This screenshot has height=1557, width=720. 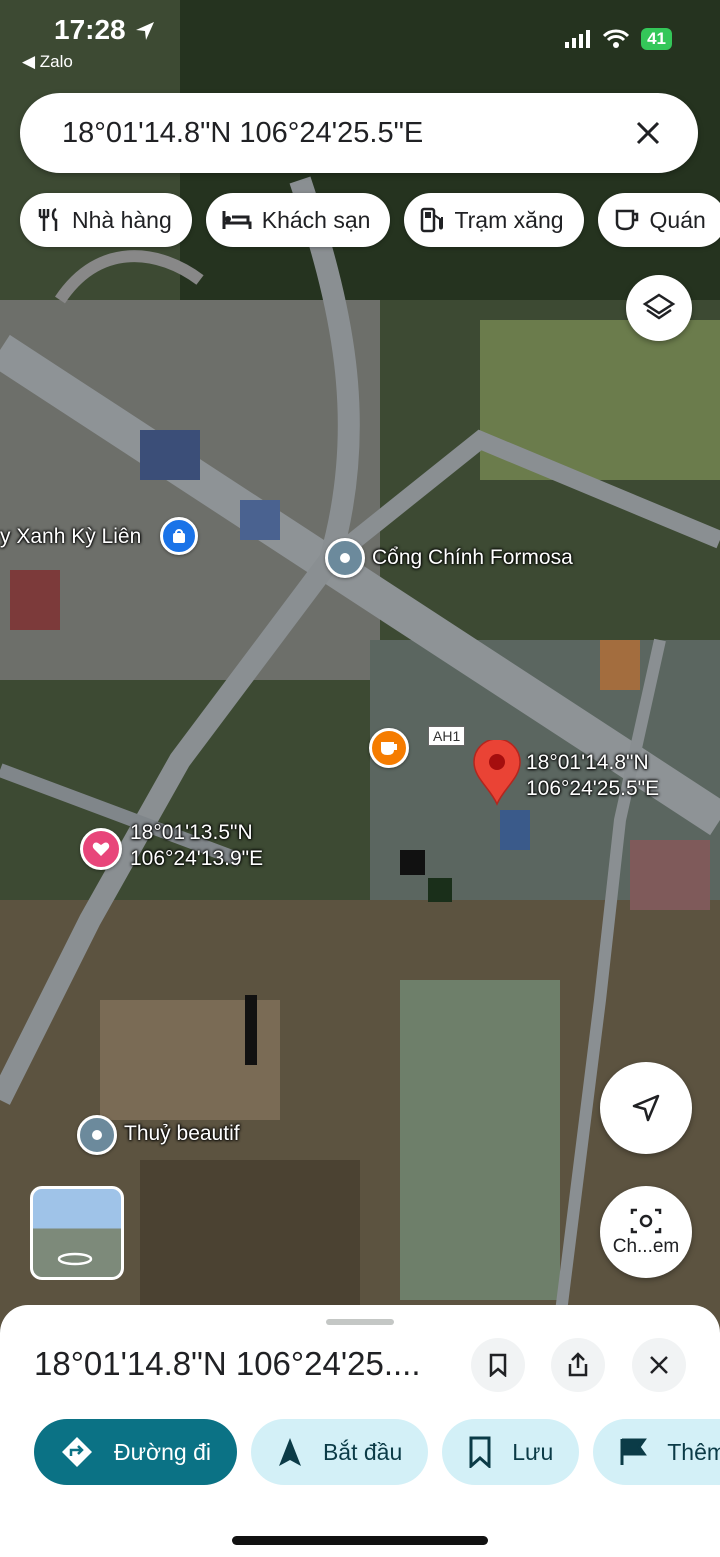 I want to click on street-view-thumbnail, so click(x=77, y=1233).